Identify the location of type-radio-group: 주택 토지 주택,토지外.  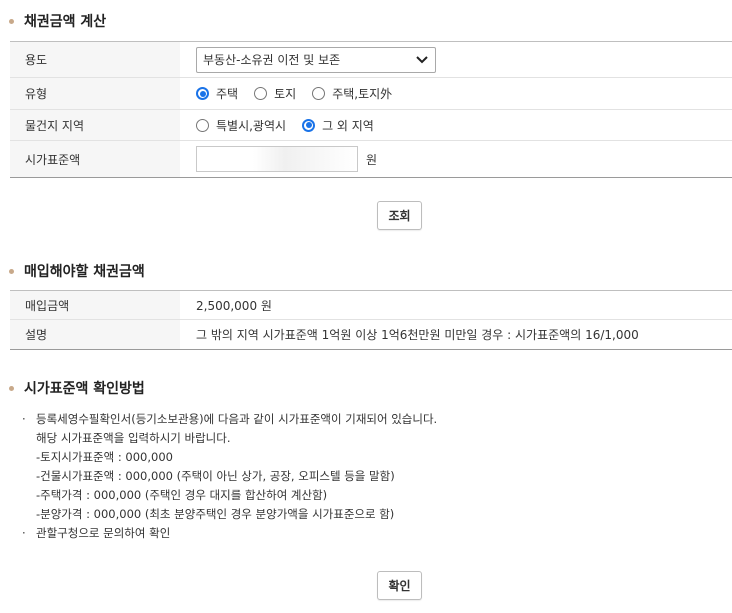
(464, 93).